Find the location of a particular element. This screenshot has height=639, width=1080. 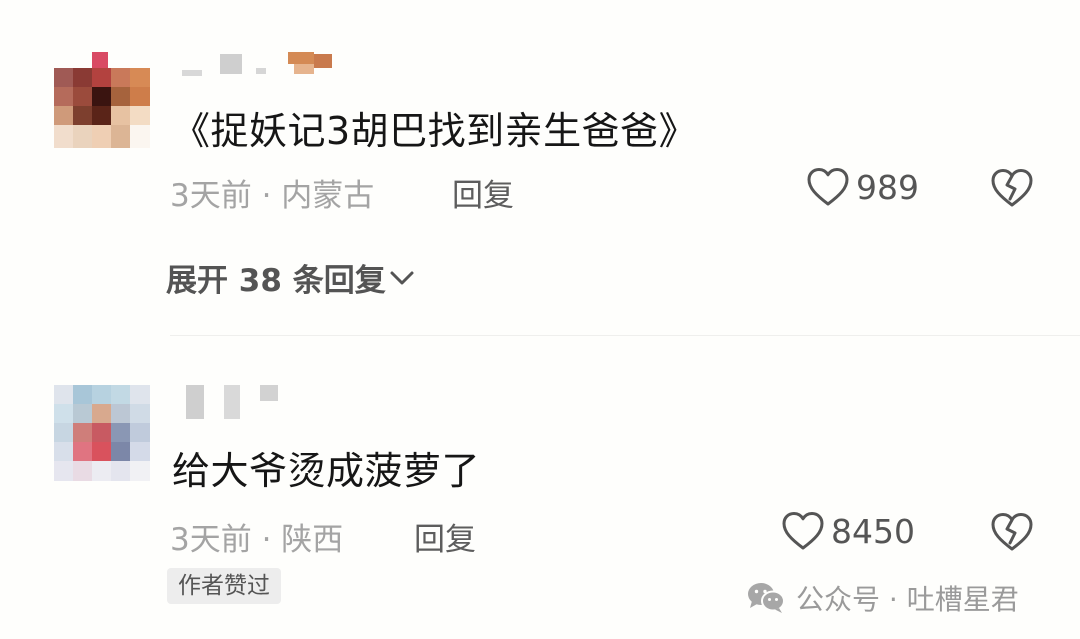

comment-time-location: 3天前 · 内蒙古 is located at coordinates (272, 196).